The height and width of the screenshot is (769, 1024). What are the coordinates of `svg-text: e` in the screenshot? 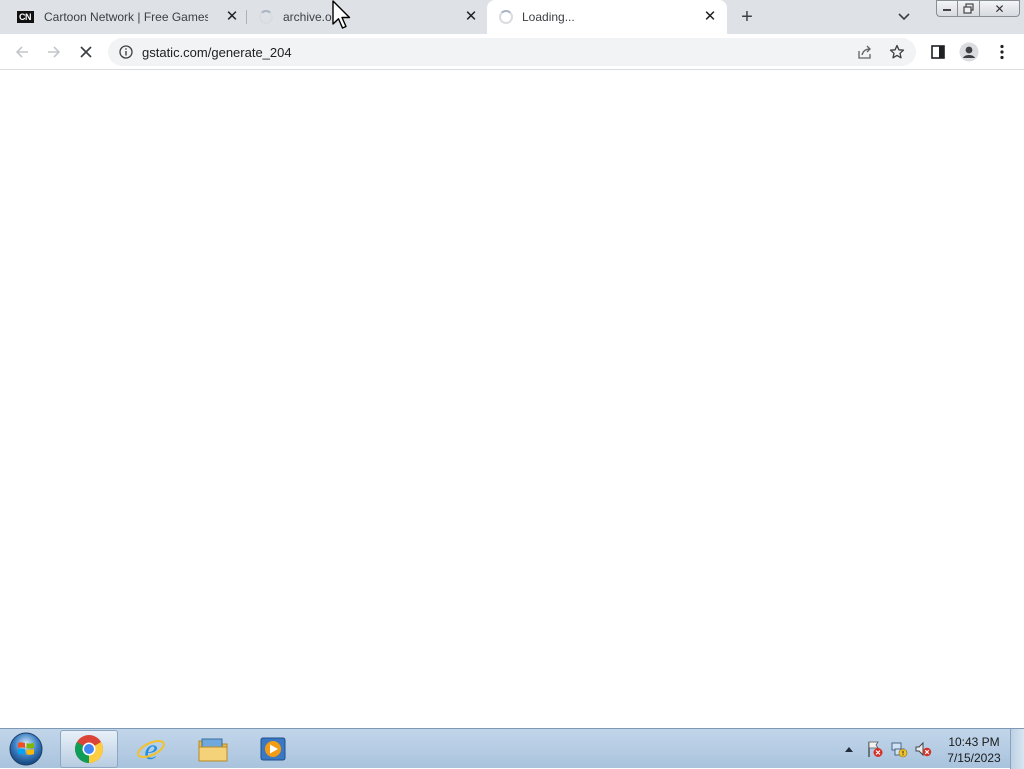 It's located at (150, 749).